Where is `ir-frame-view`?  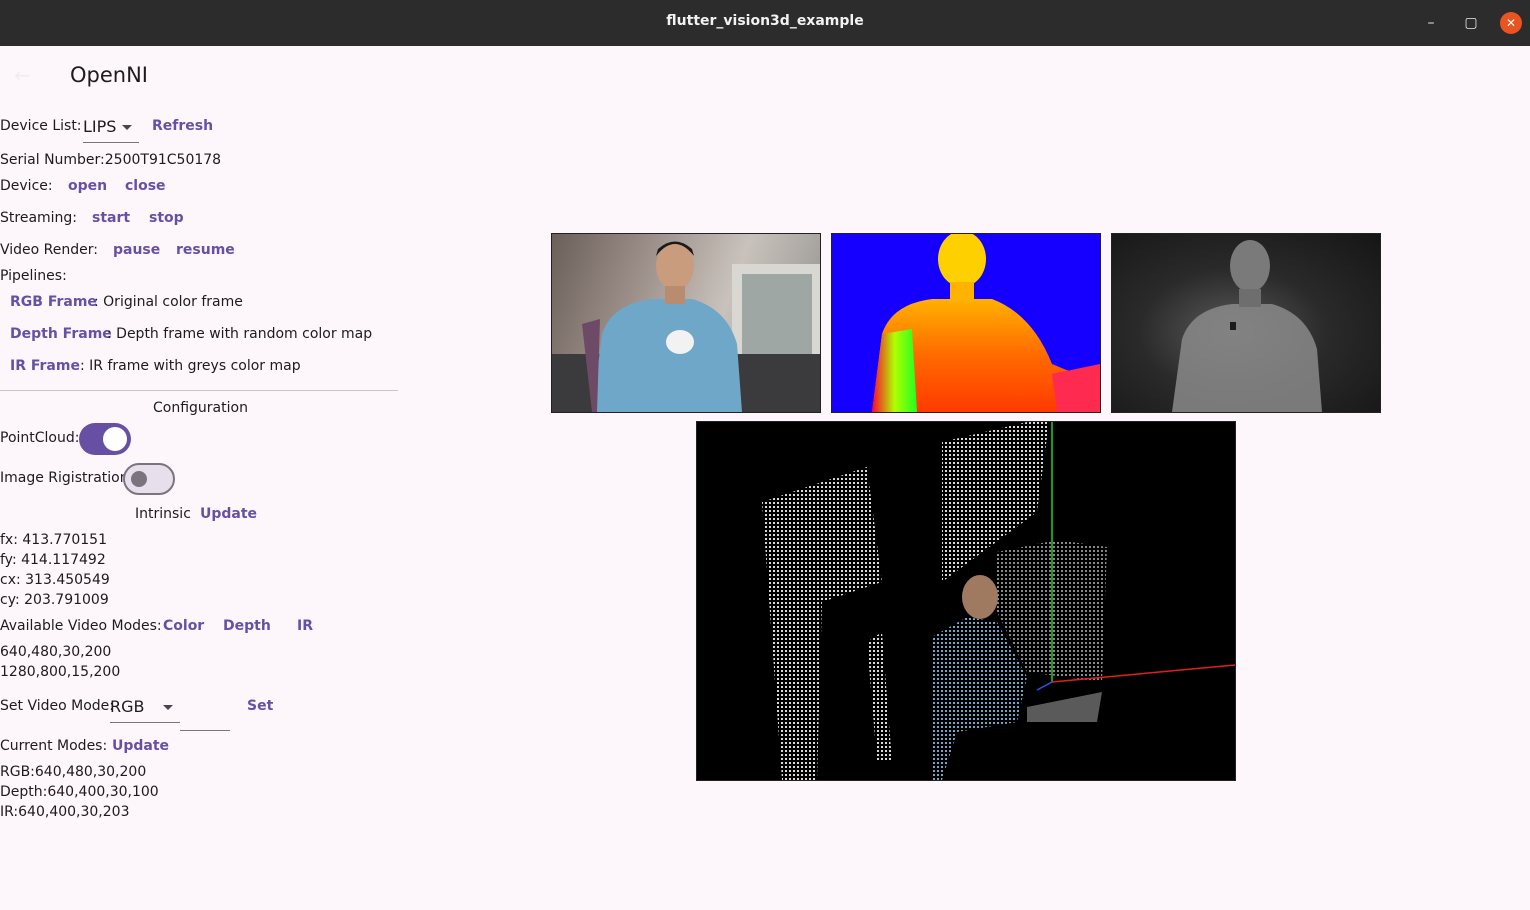 ir-frame-view is located at coordinates (1246, 323).